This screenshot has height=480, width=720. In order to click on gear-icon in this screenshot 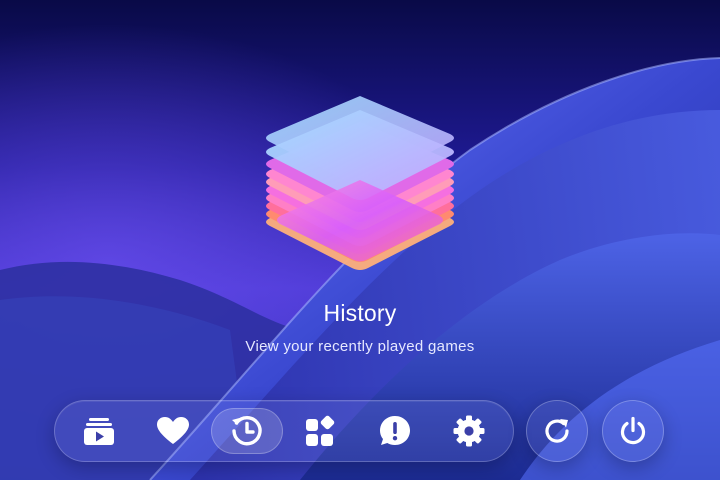, I will do `click(469, 431)`.